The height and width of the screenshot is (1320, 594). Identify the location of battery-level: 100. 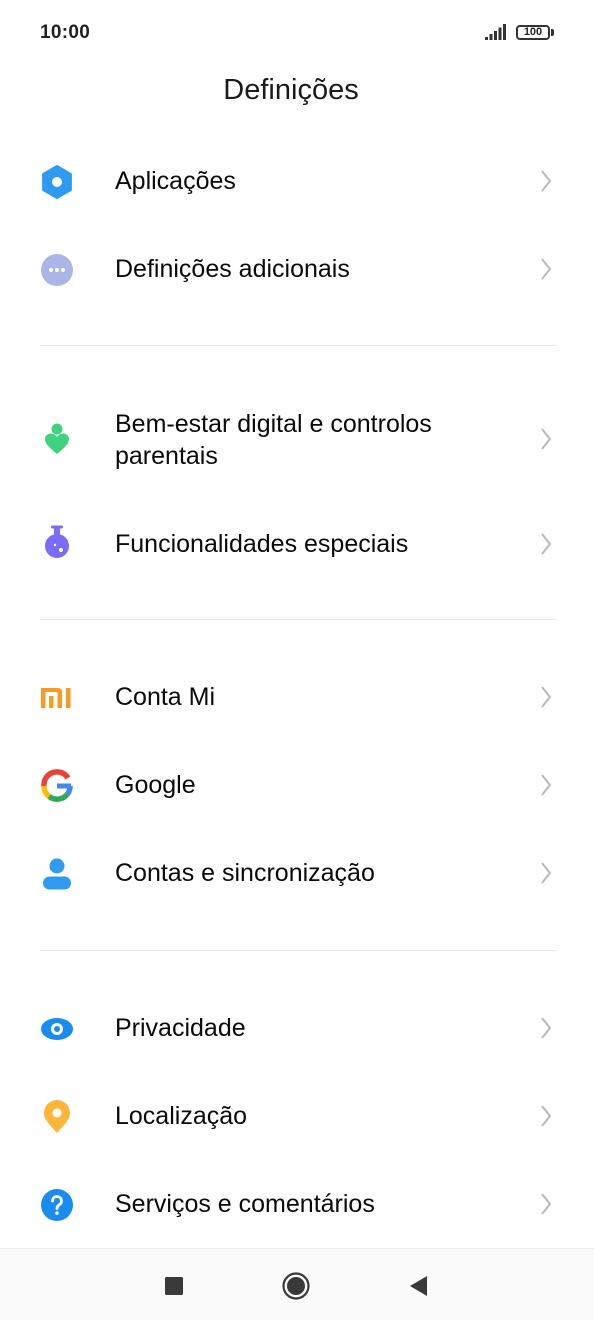
(533, 32).